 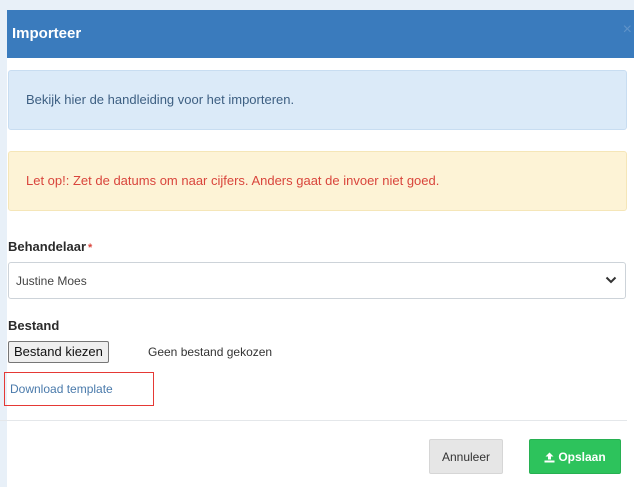 I want to click on required-mark: *, so click(x=90, y=248).